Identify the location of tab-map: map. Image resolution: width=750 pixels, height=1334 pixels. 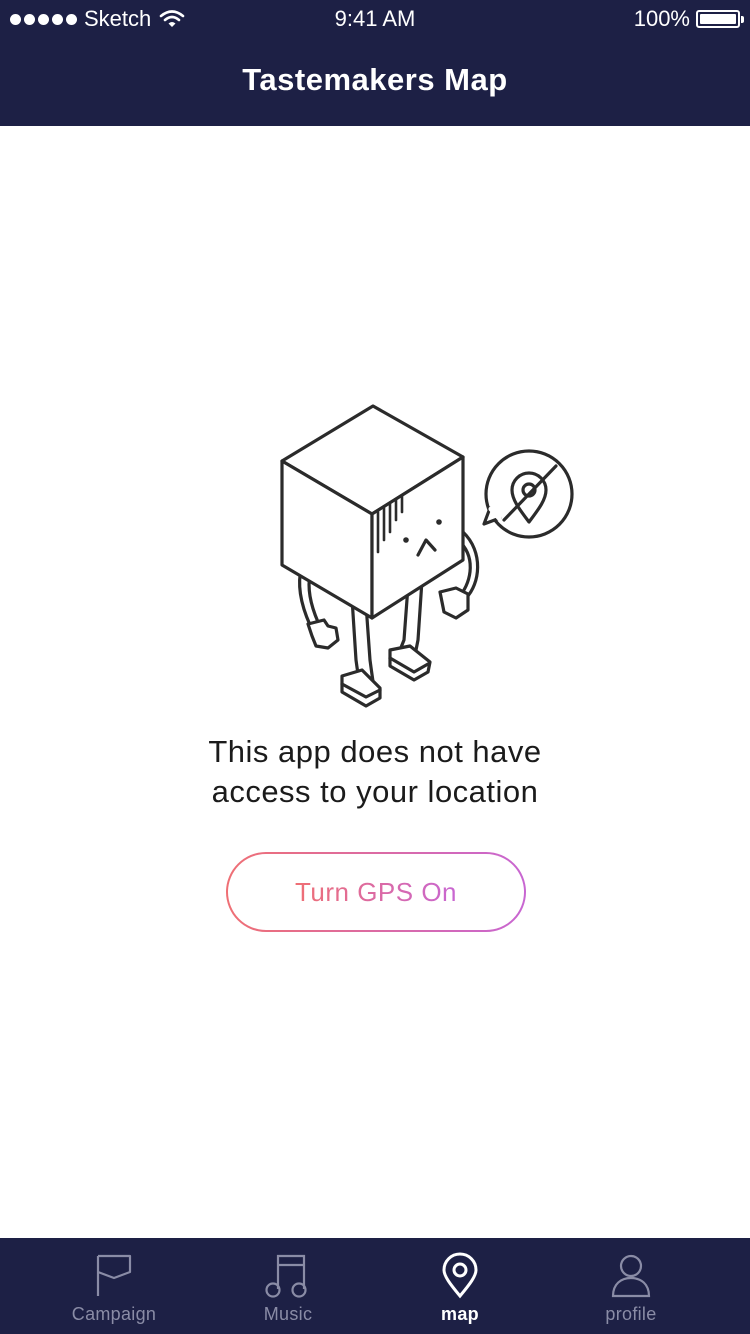
(460, 1286).